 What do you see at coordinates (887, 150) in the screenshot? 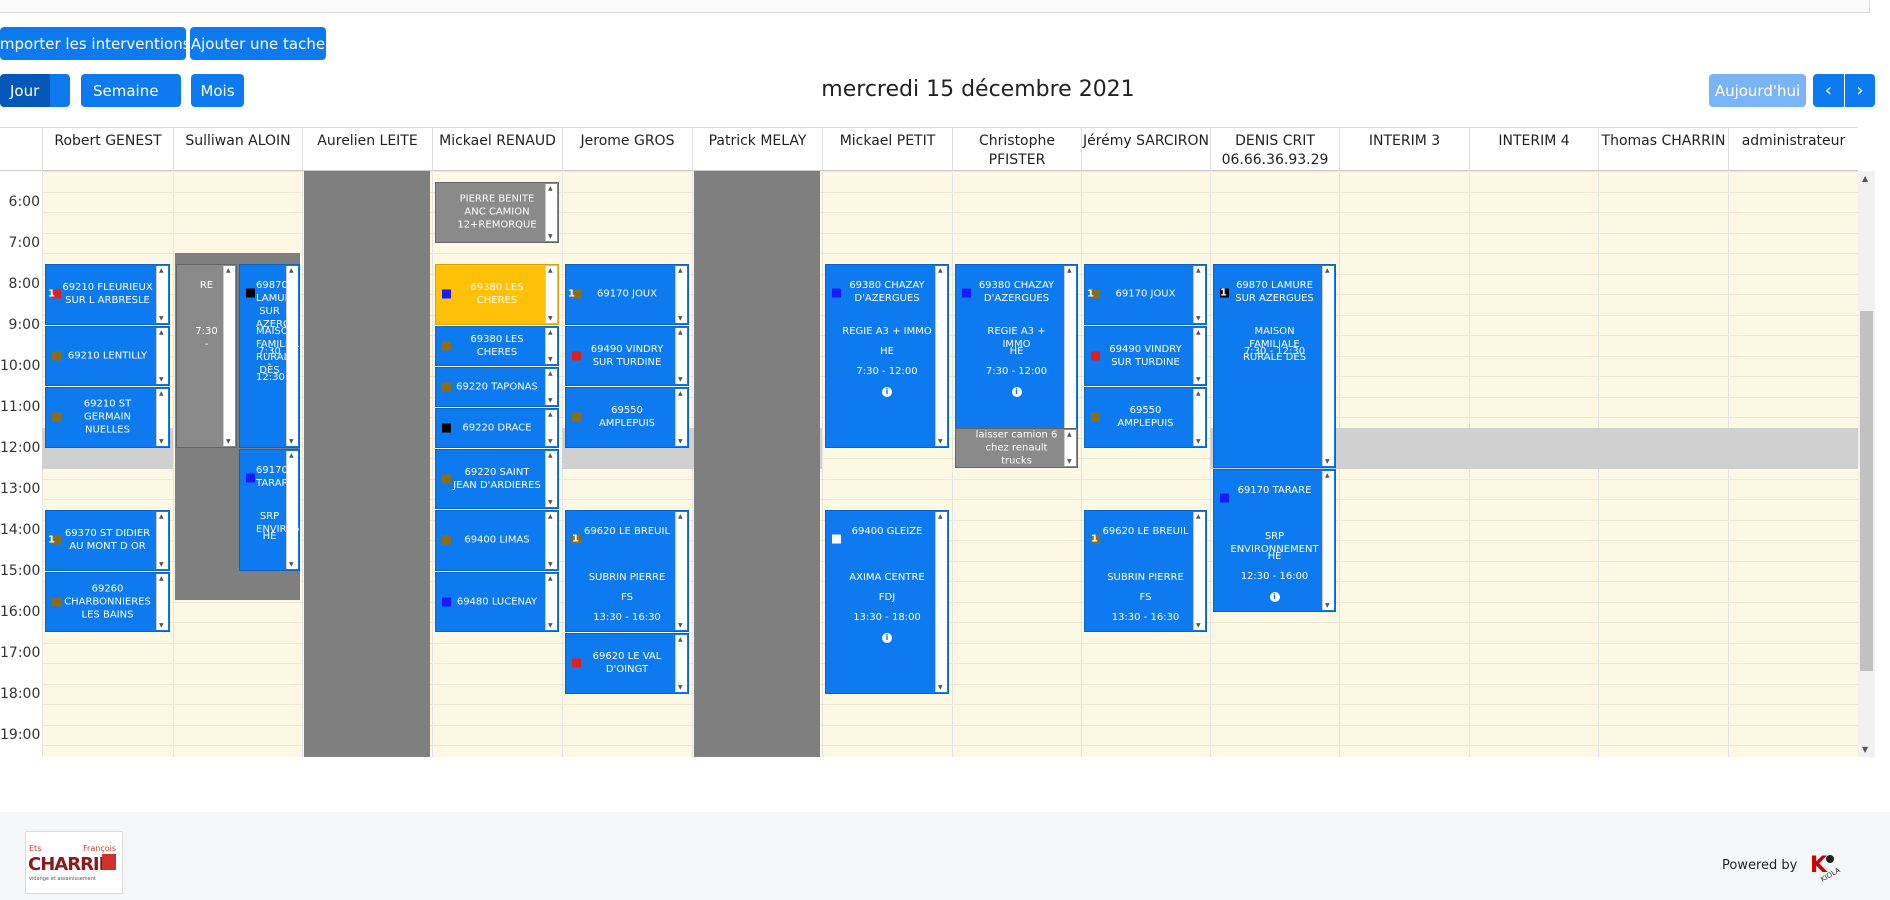
I see `resource-header: Mickael PETIT` at bounding box center [887, 150].